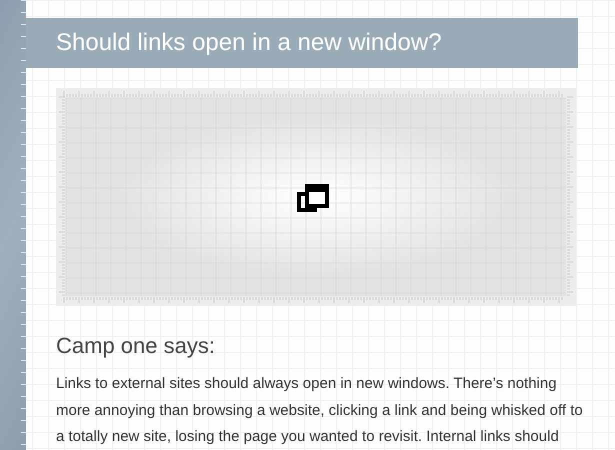 Image resolution: width=615 pixels, height=450 pixels. Describe the element at coordinates (136, 346) in the screenshot. I see `section-heading: Camp one says:` at that location.